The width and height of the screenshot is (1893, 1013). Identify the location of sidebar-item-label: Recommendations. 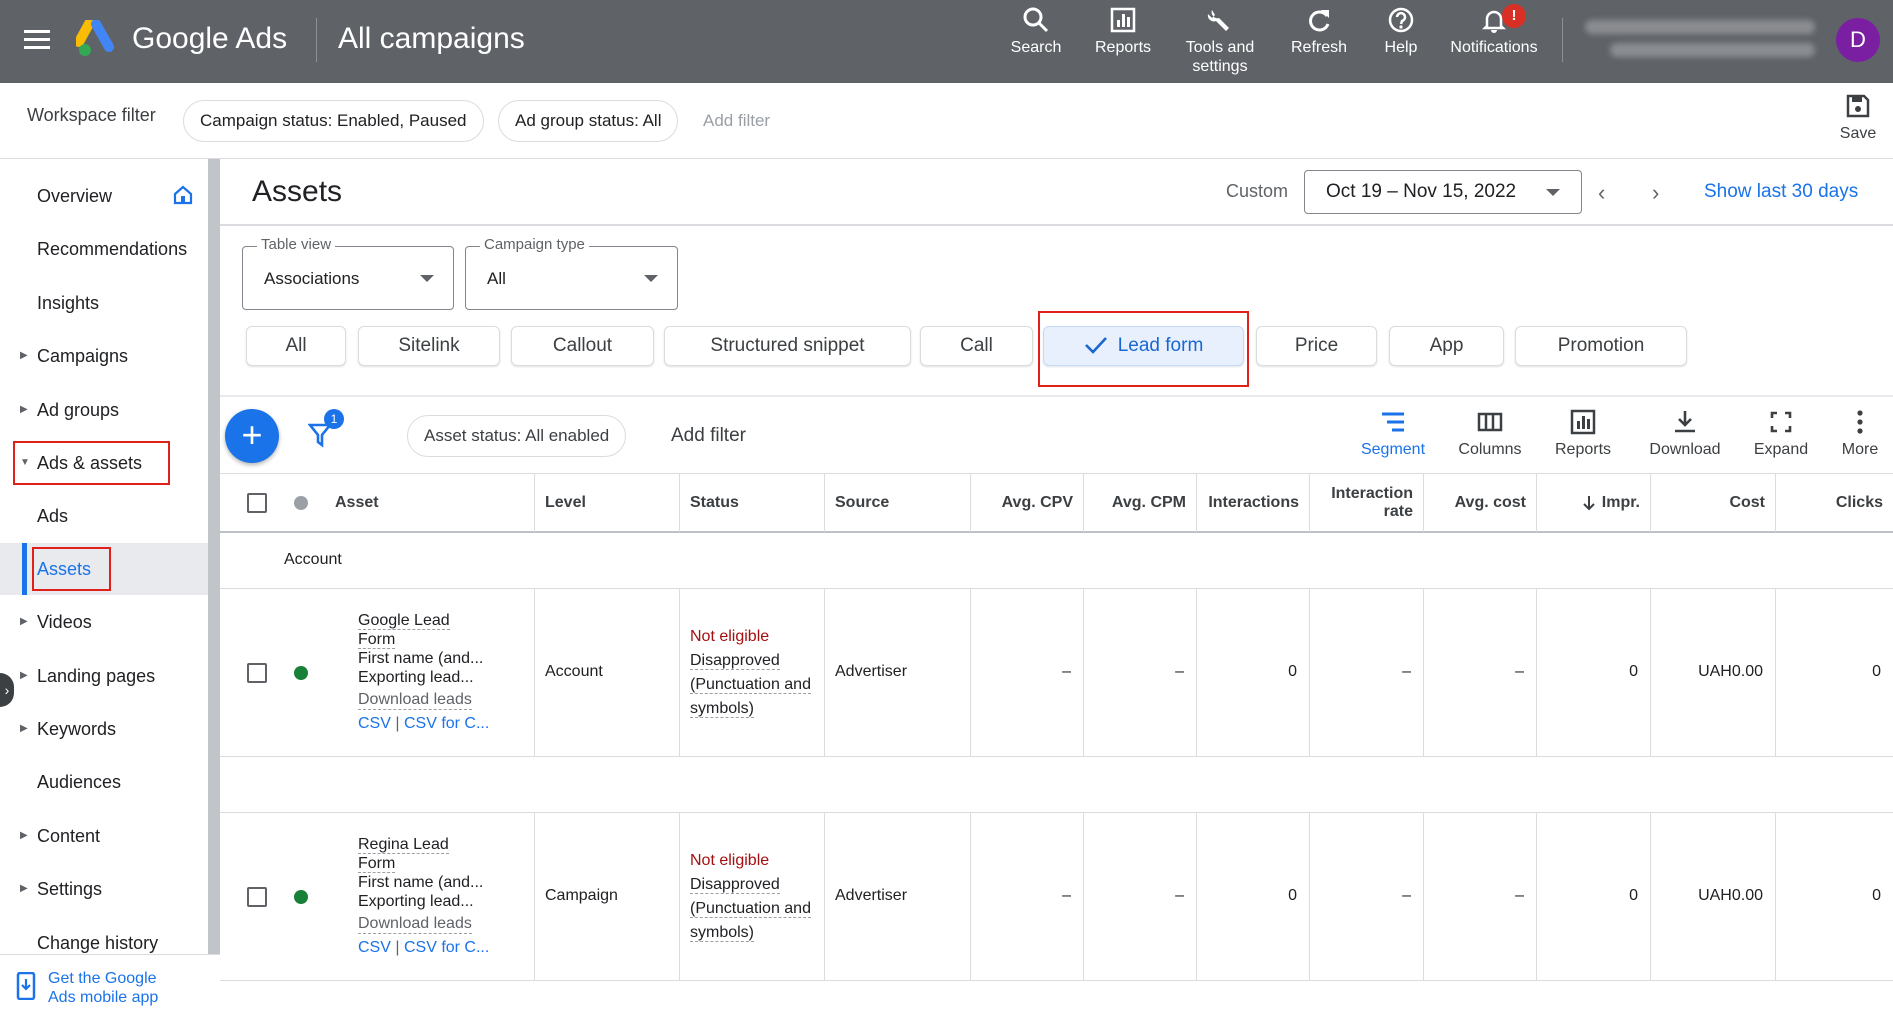
(112, 249).